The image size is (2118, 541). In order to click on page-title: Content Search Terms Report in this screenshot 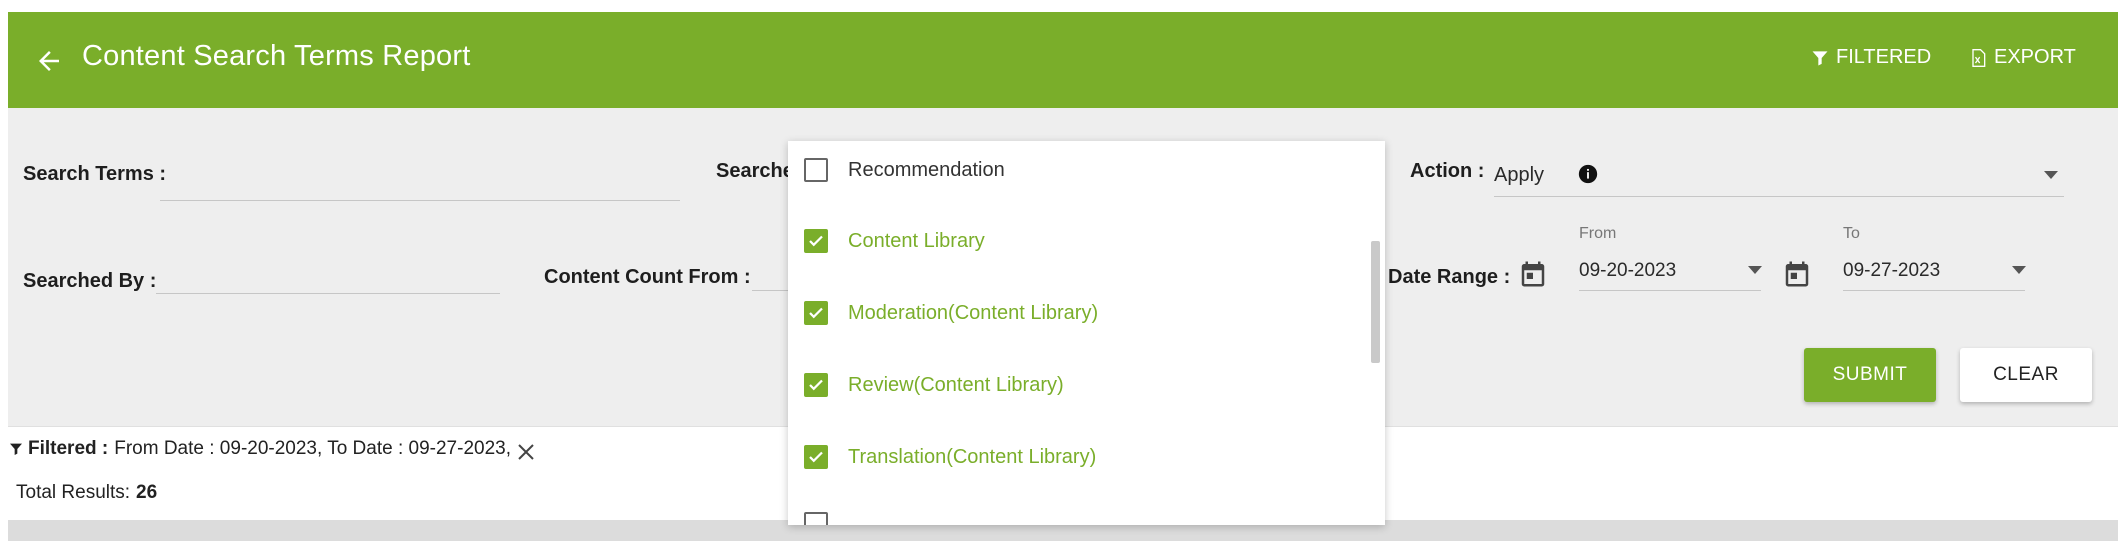, I will do `click(276, 56)`.